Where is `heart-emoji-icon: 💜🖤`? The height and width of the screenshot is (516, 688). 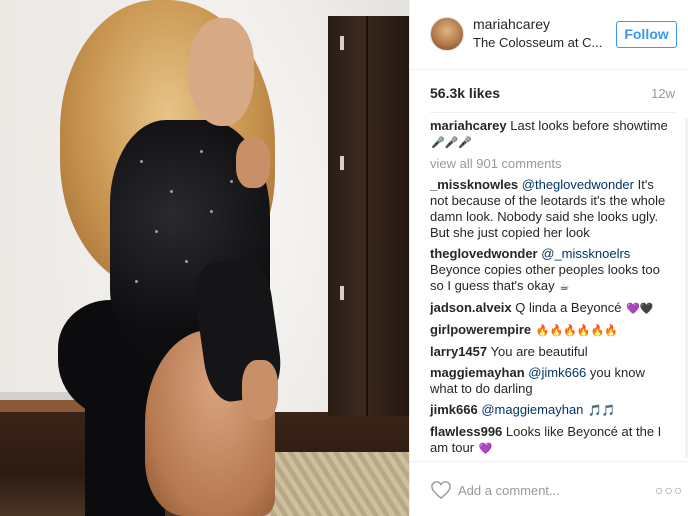
heart-emoji-icon: 💜🖤 is located at coordinates (640, 309).